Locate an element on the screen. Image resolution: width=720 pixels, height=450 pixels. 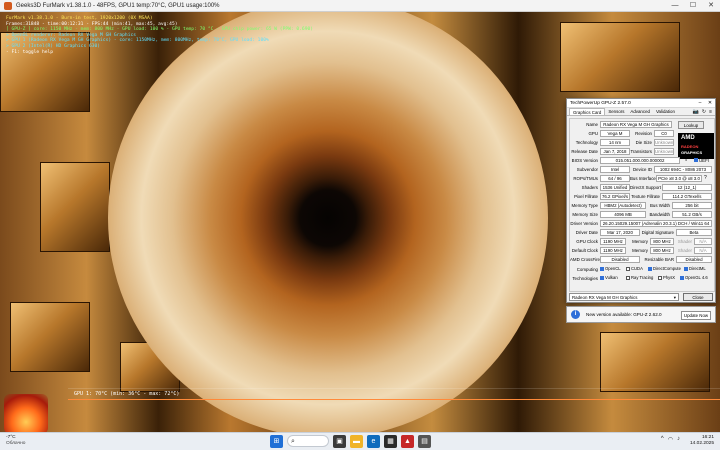
label-memory-type: Memory Type is located at coordinates (584, 205).